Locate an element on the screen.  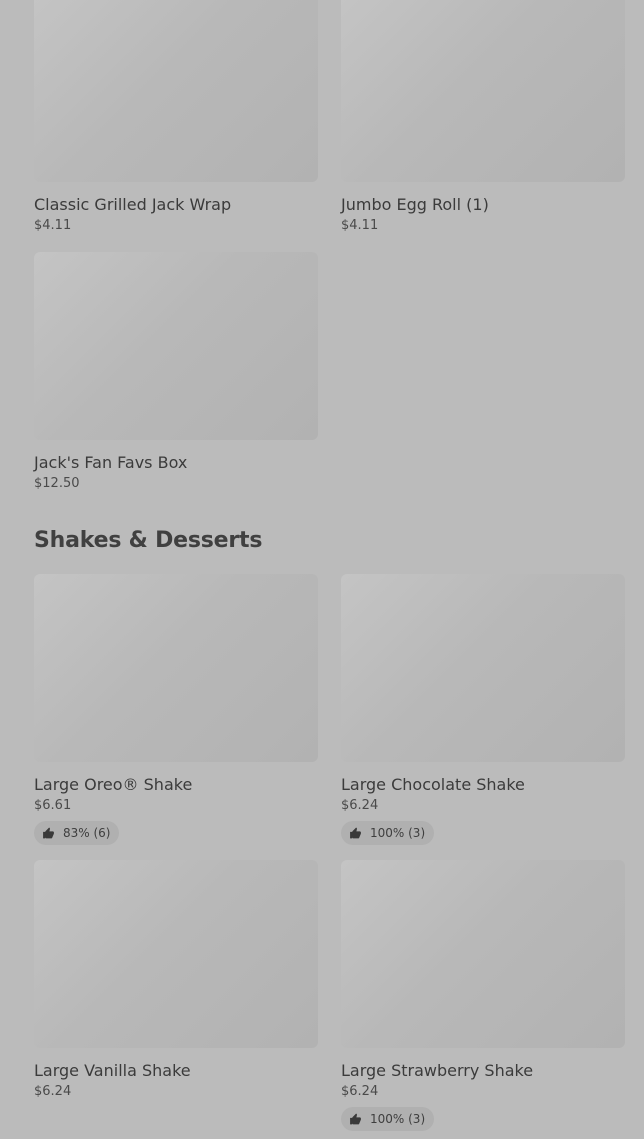
menu-item-card: Large Strawberry Shake $6.24 100% (3) is located at coordinates (483, 995).